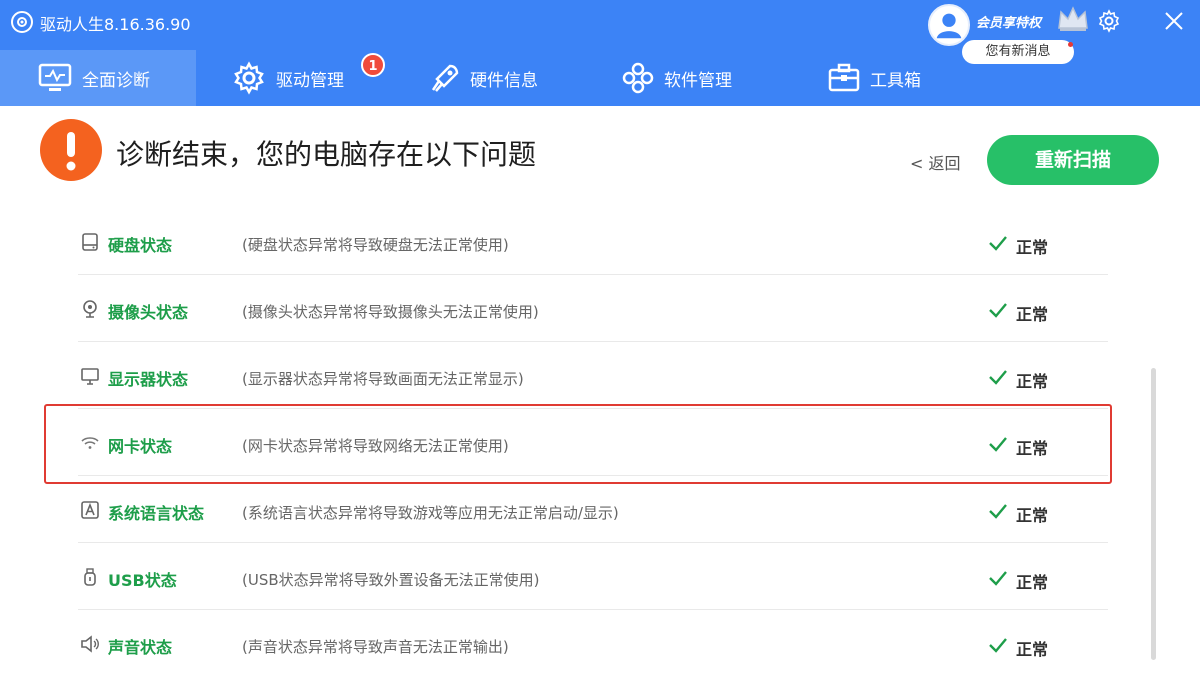 Image resolution: width=1200 pixels, height=680 pixels. I want to click on list-item: 硬盘状态 (硬盘状态异常将导致硬盘无法正常使用) 正常, so click(600, 241).